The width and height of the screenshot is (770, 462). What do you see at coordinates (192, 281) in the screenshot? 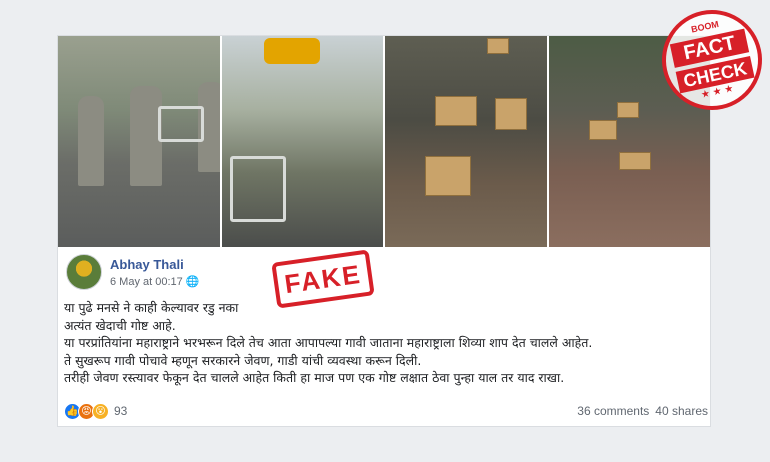
I see `globe-icon: 🌐` at bounding box center [192, 281].